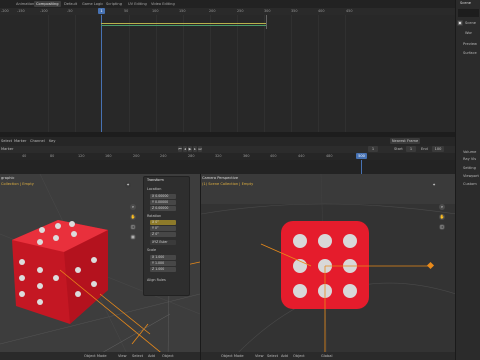 The width and height of the screenshot is (480, 360). I want to click on tab-scripting: Scripting, so click(114, 4).